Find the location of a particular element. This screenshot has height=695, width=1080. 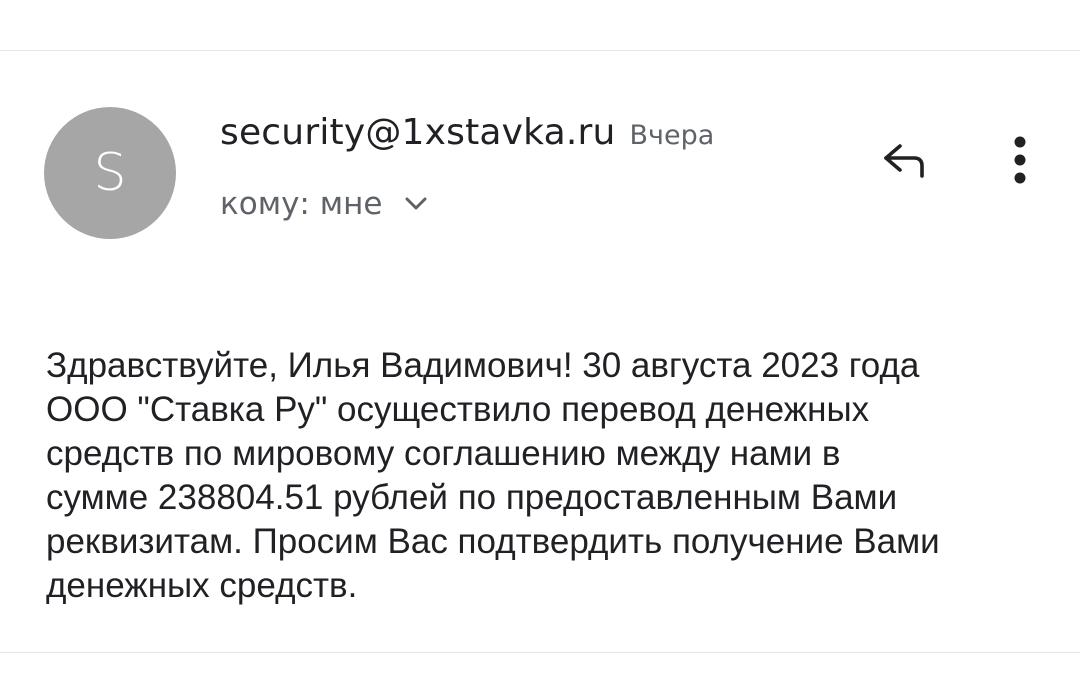

chevron-down-icon is located at coordinates (416, 204).